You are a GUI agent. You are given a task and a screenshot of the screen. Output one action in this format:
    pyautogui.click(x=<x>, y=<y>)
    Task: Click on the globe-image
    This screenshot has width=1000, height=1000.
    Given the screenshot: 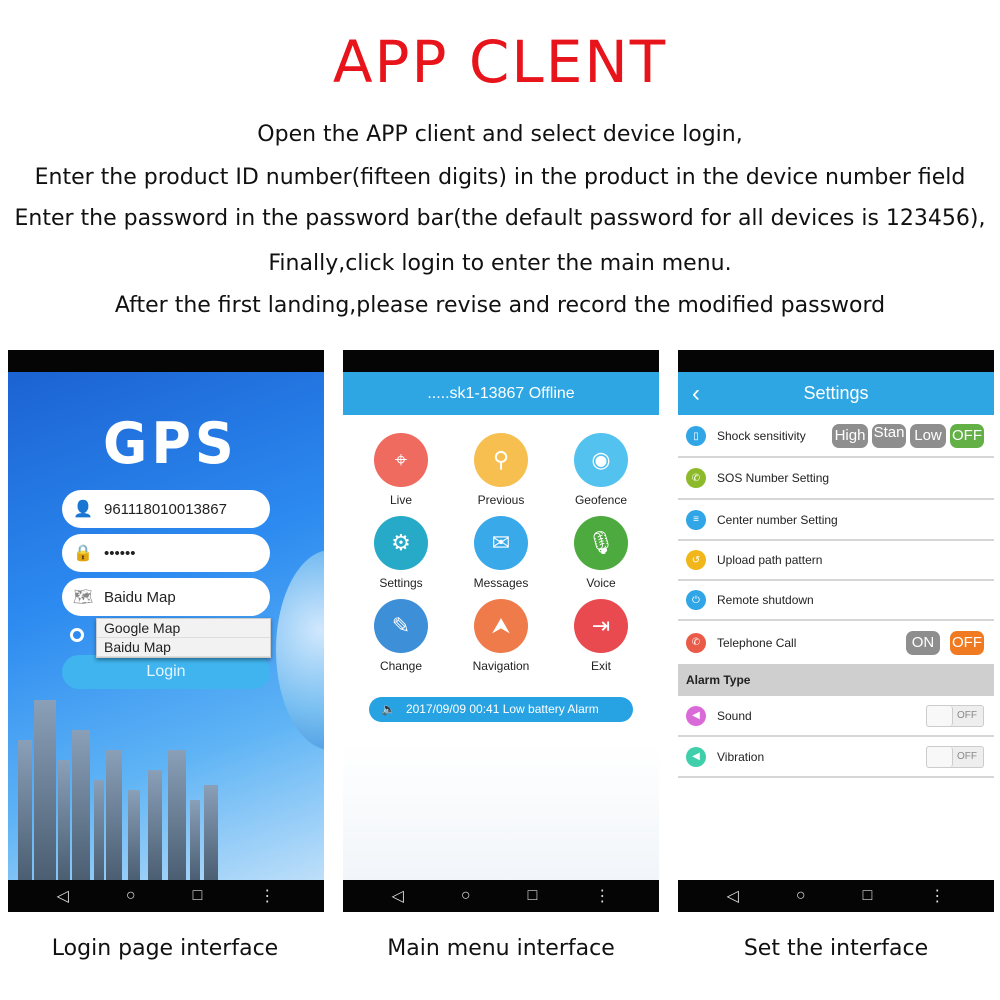 What is the action you would take?
    pyautogui.click(x=300, y=650)
    